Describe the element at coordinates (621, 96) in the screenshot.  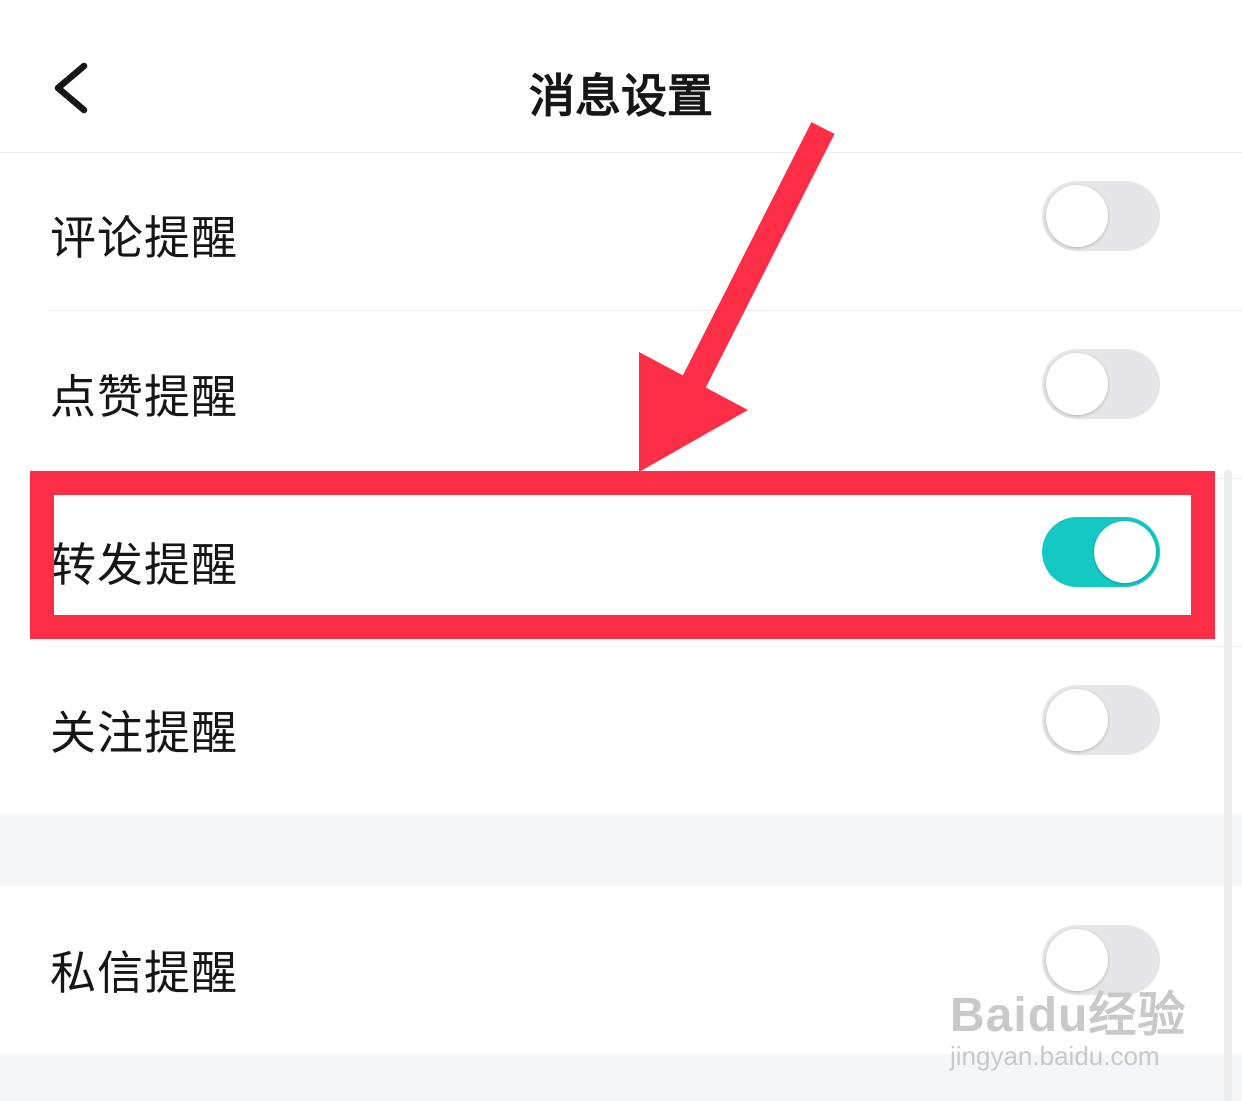
I see `page-title: 消息设置` at that location.